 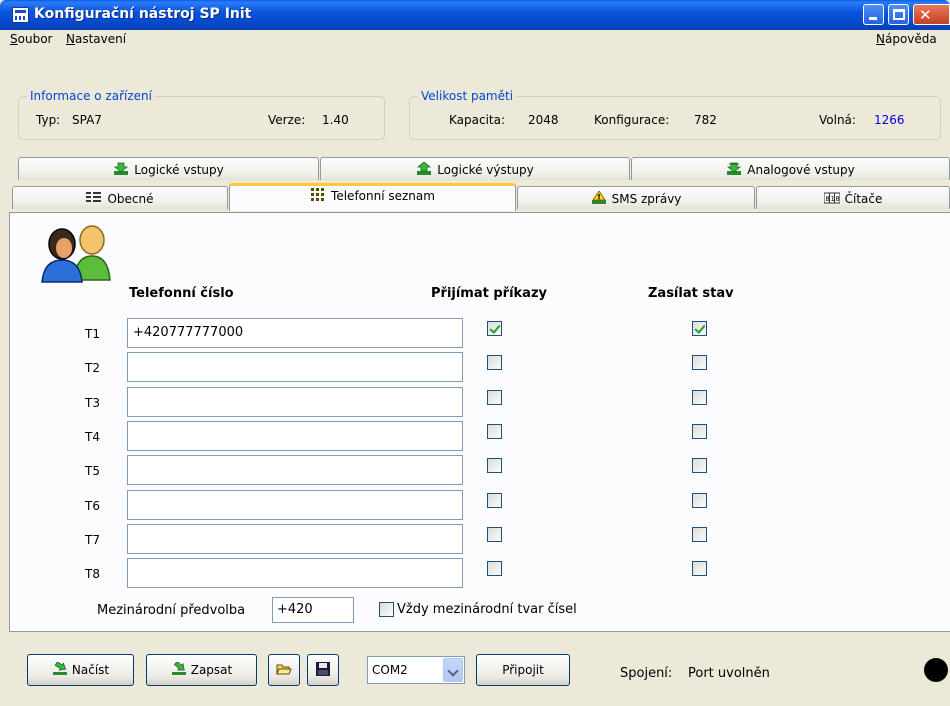 I want to click on tab-logic-inputs: Logické vstupy, so click(x=168, y=168).